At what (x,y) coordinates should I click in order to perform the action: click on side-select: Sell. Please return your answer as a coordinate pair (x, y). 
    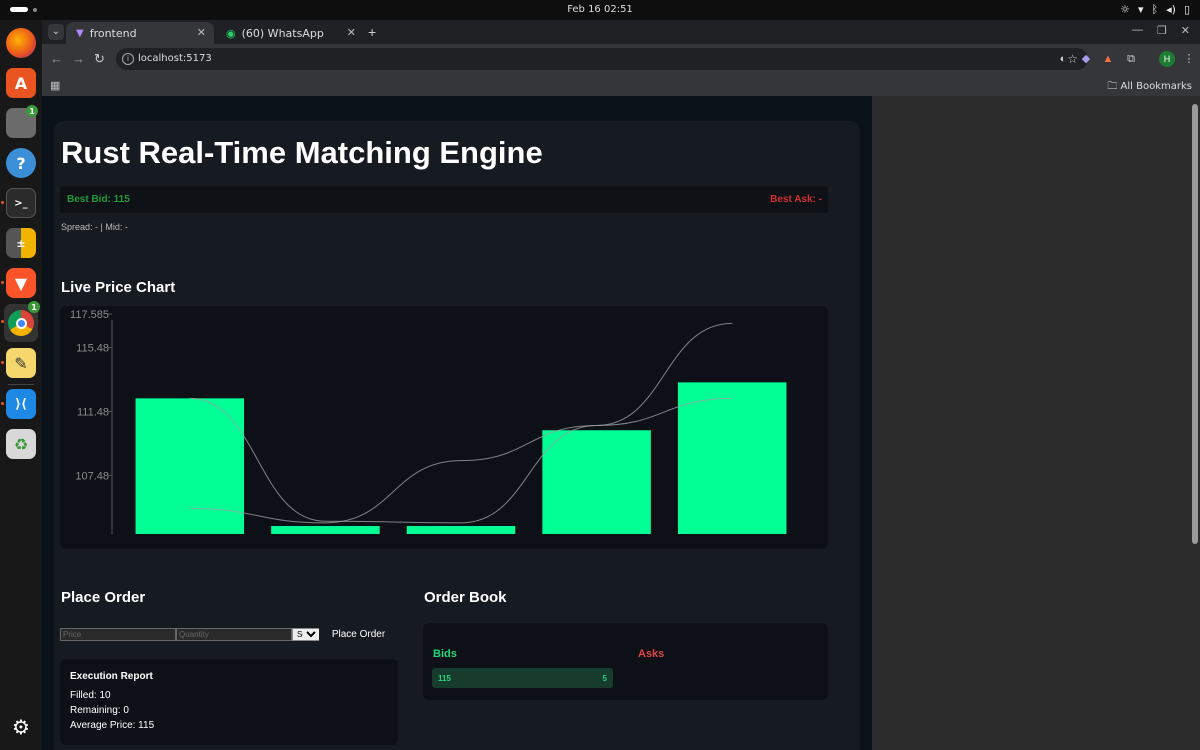
    Looking at the image, I should click on (306, 634).